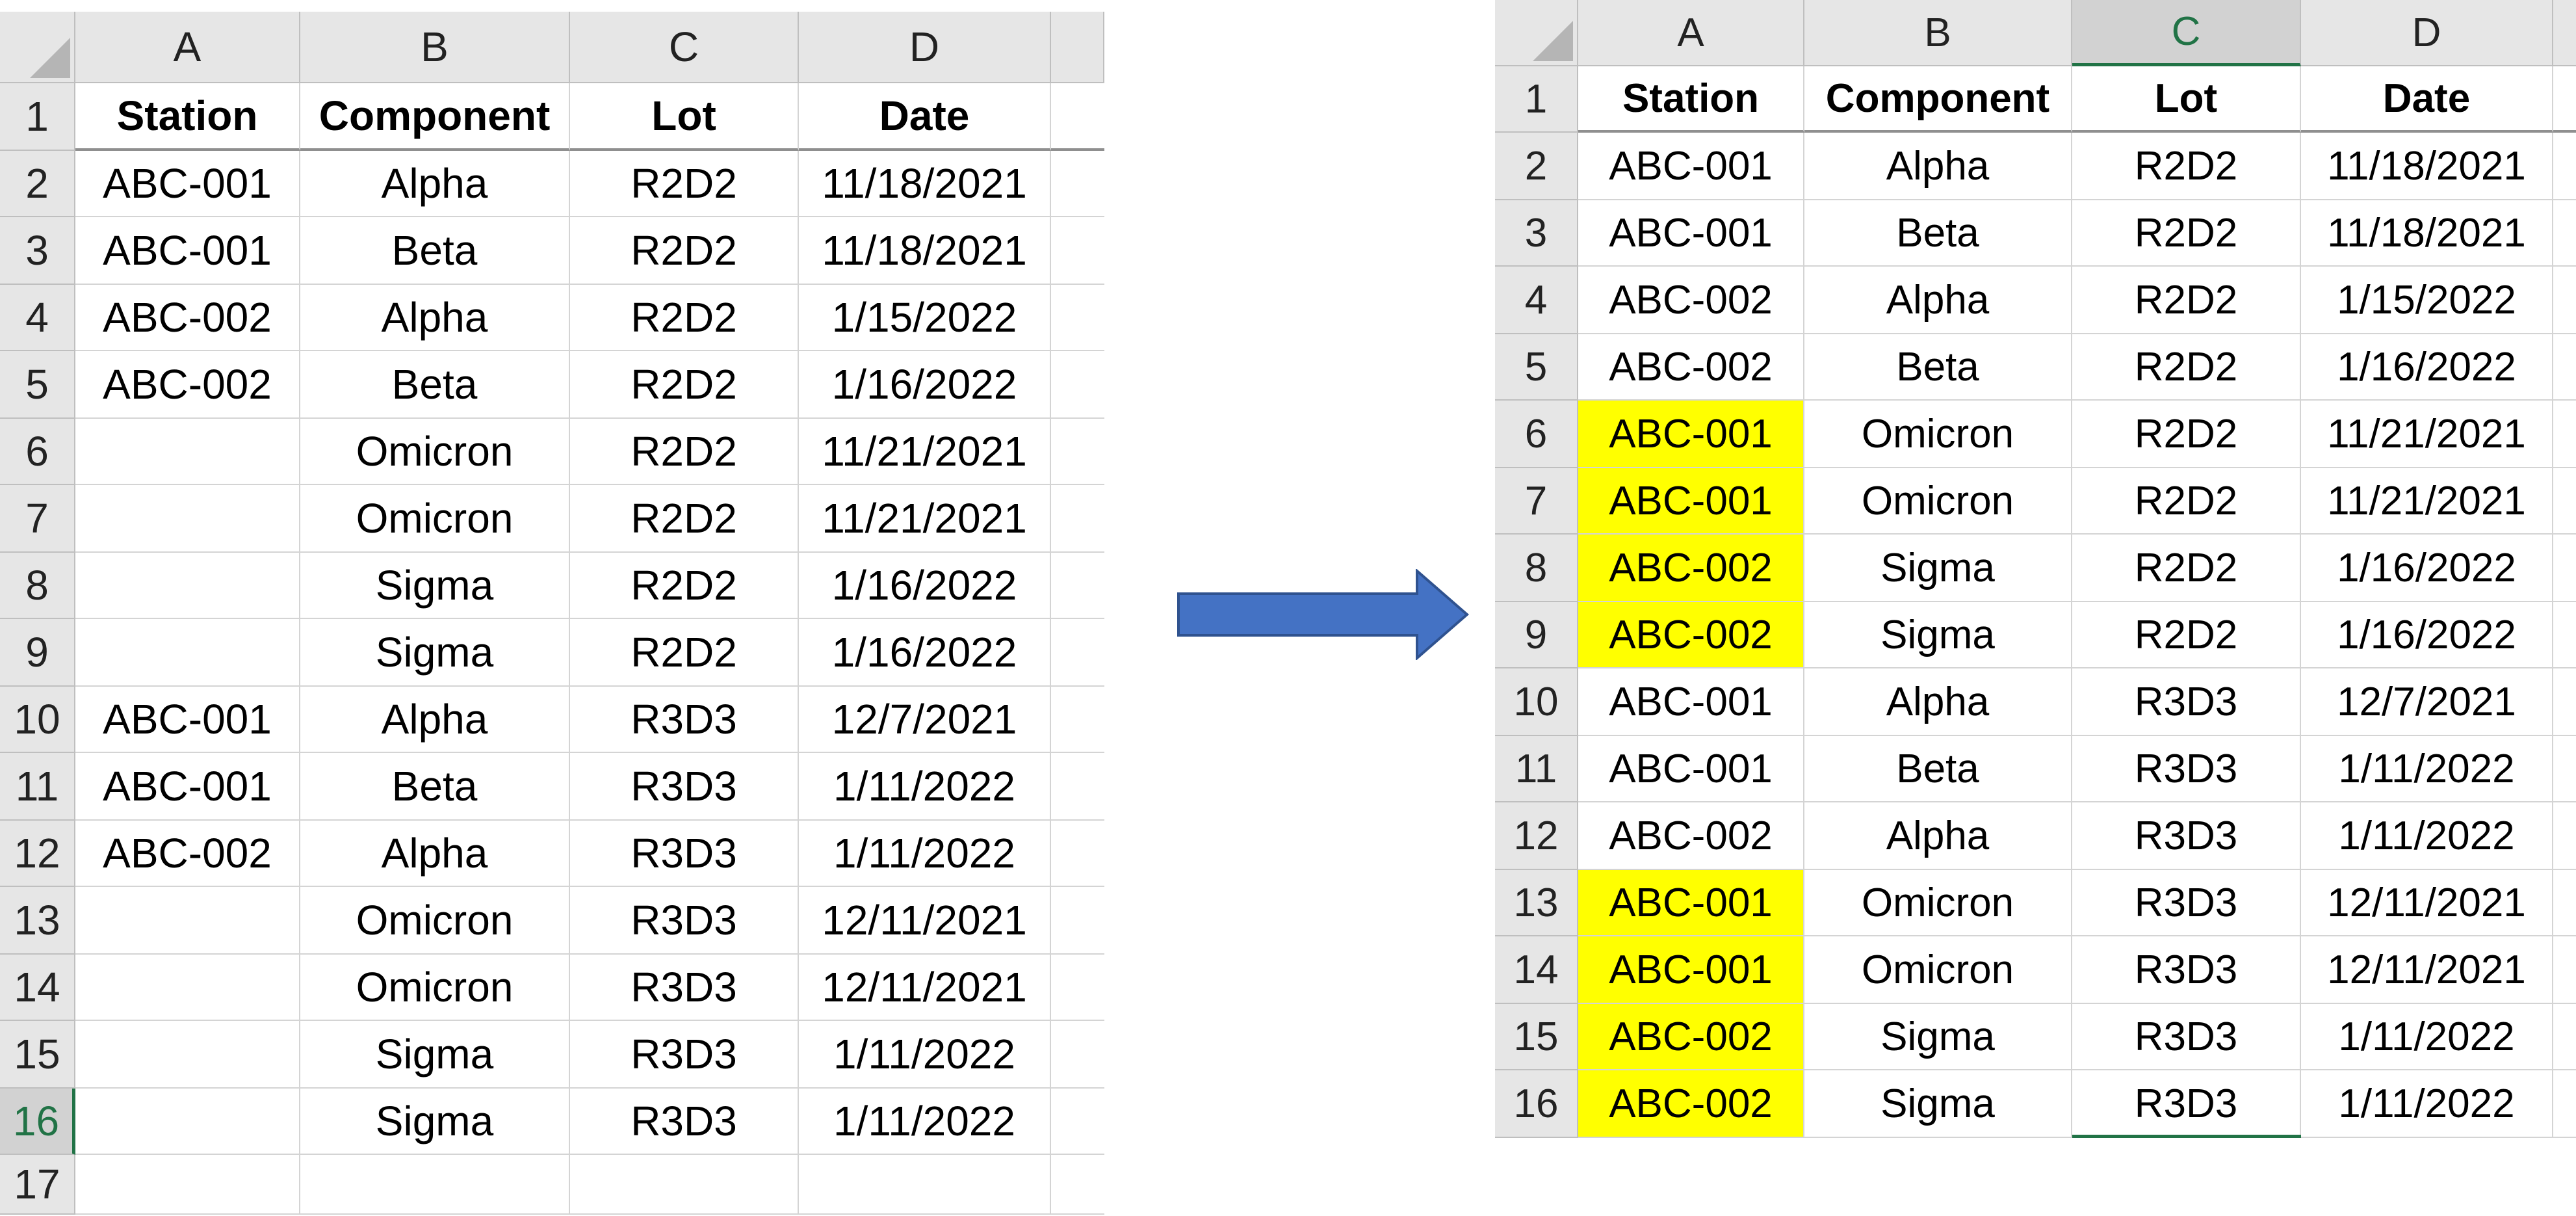  I want to click on cell-c12: R3D3, so click(684, 854).